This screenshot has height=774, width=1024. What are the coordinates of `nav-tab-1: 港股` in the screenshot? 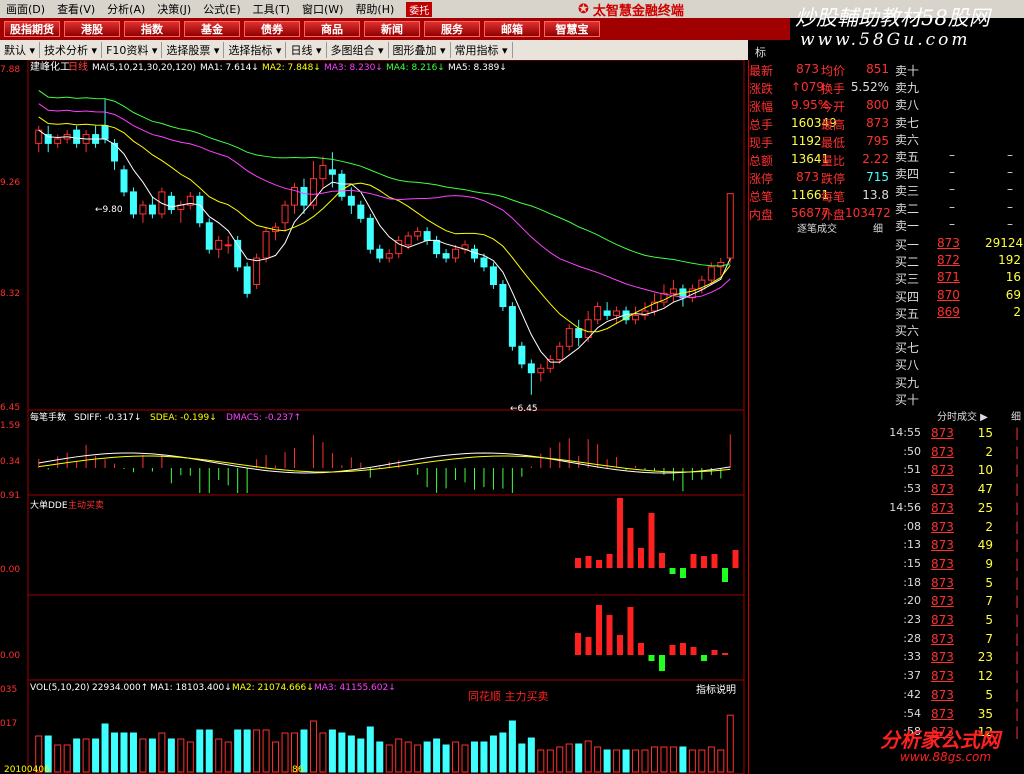 It's located at (92, 29).